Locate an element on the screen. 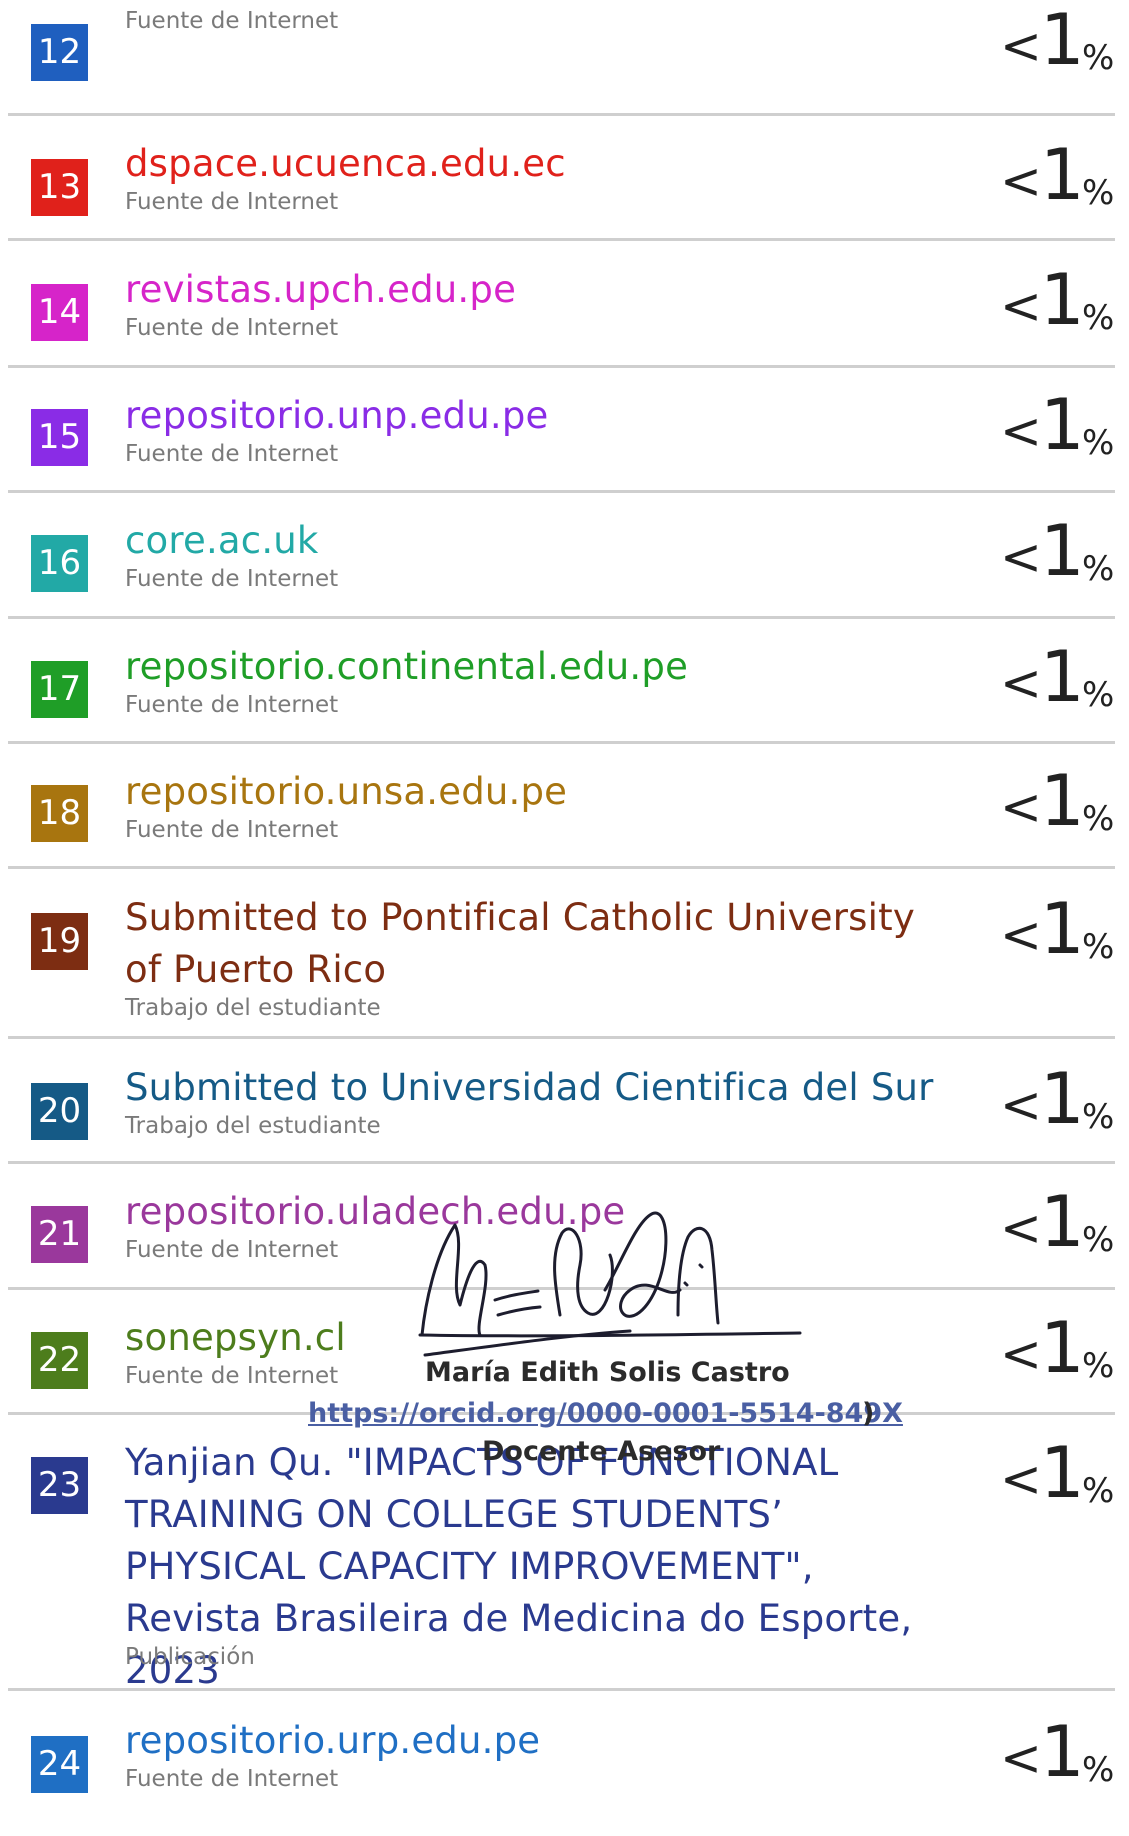  signatory-name: María Edith Solis Castro is located at coordinates (607, 1372).